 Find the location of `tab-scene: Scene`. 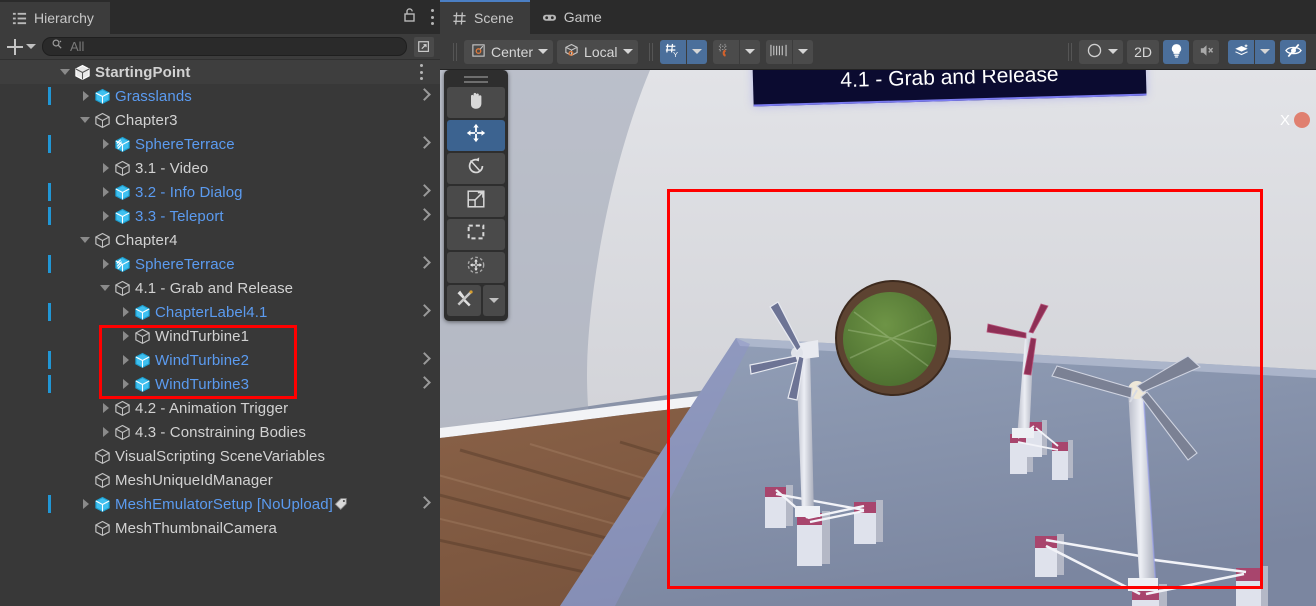

tab-scene: Scene is located at coordinates (485, 17).